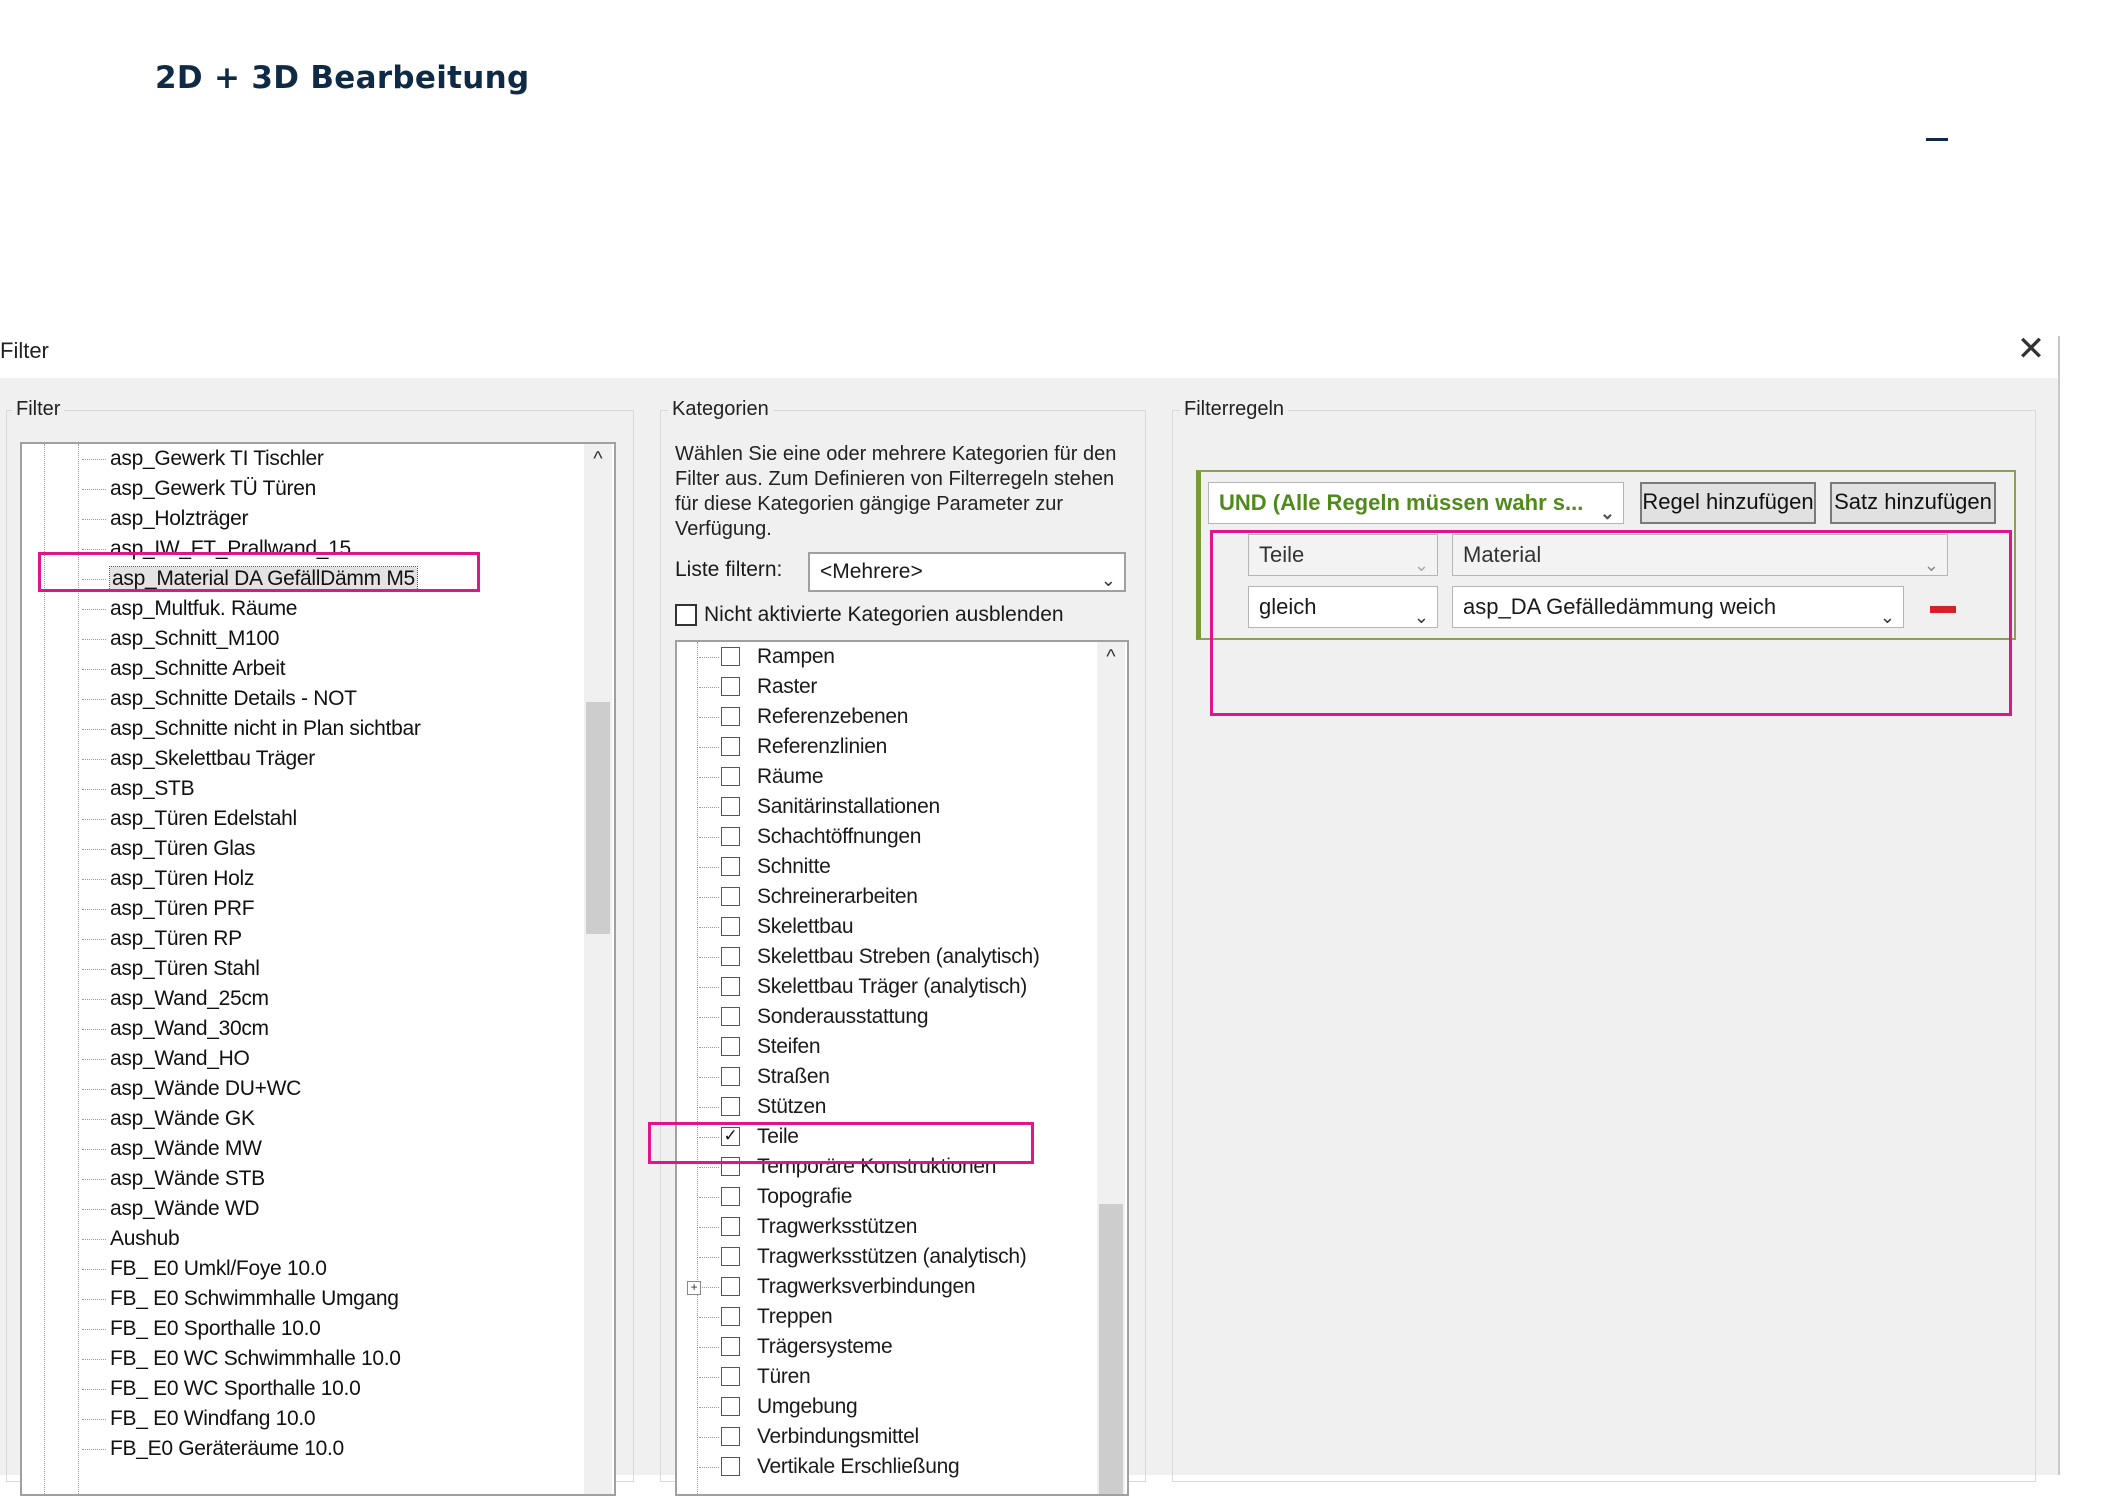 The height and width of the screenshot is (1496, 2102). Describe the element at coordinates (180, 639) in the screenshot. I see `filter-item: asp_Schnitt_M100` at that location.